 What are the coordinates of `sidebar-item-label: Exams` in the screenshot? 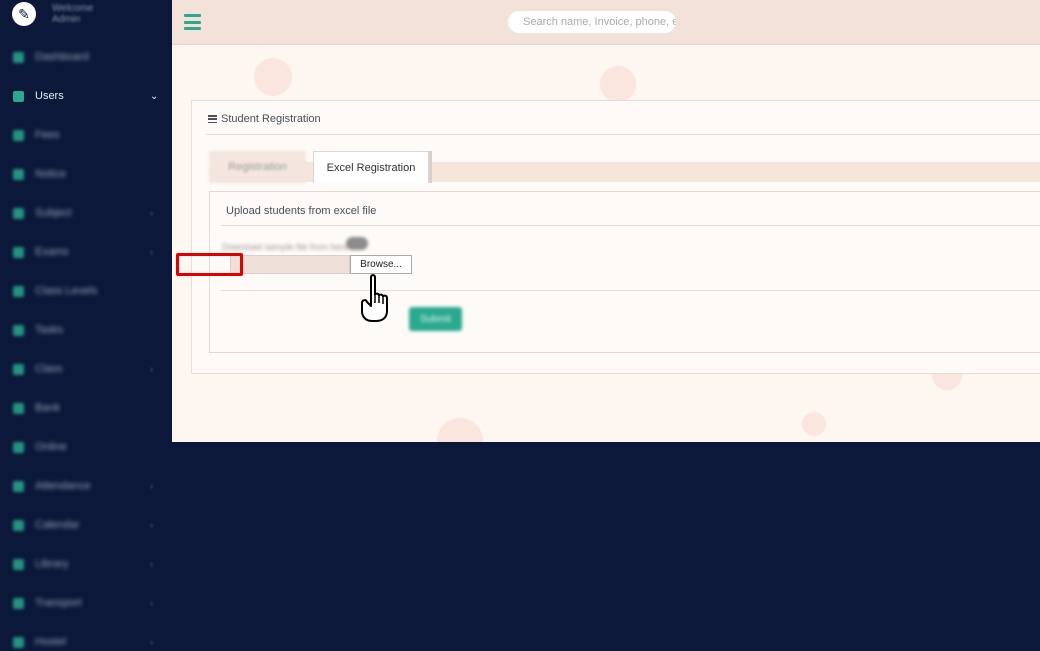 It's located at (52, 252).